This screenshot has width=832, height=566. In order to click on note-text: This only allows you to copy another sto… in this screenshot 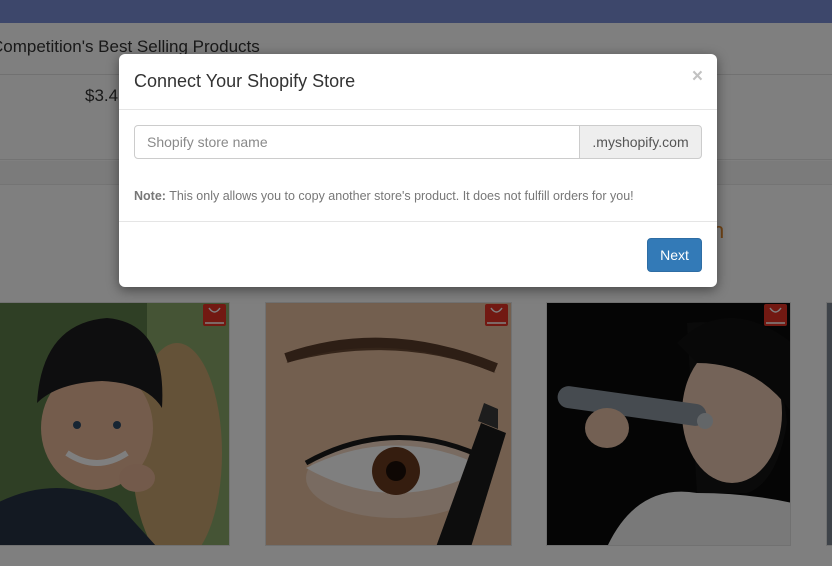, I will do `click(399, 196)`.